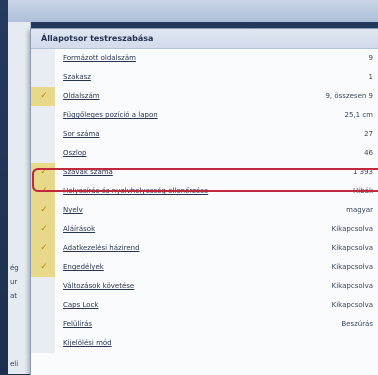  I want to click on document-text-fragment: ég, so click(14, 268).